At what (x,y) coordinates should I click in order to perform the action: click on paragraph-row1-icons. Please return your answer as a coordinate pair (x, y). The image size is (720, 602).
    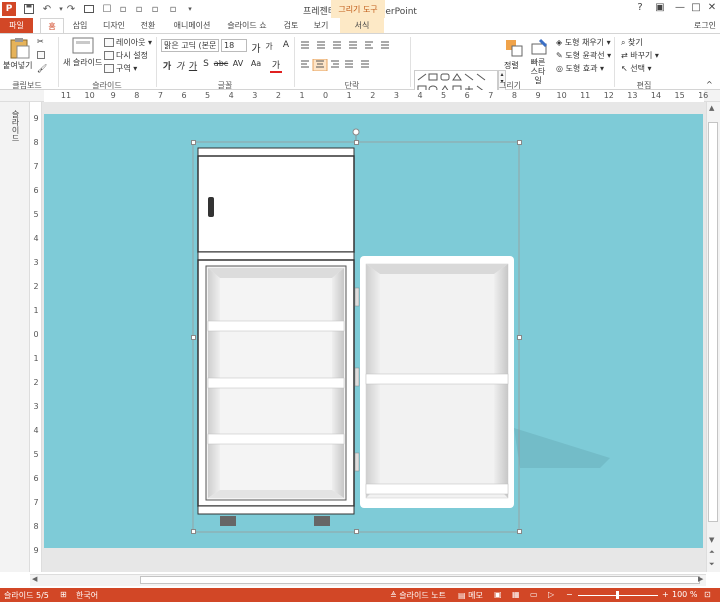
    Looking at the image, I should click on (354, 46).